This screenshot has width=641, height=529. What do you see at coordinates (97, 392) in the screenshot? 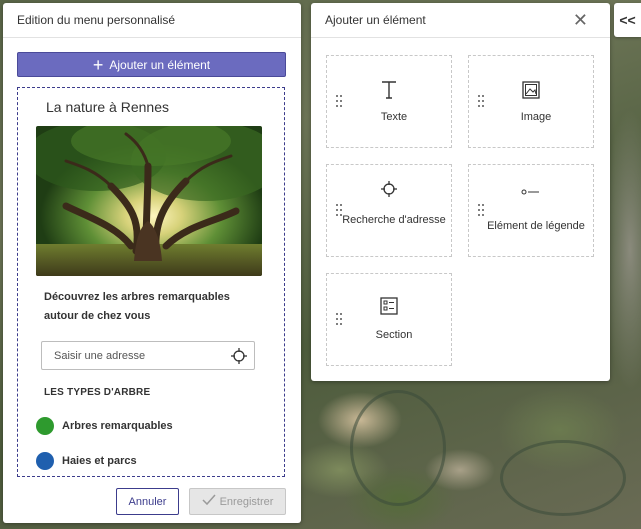
I see `legend-header: LES TYPES D'ARBRE` at bounding box center [97, 392].